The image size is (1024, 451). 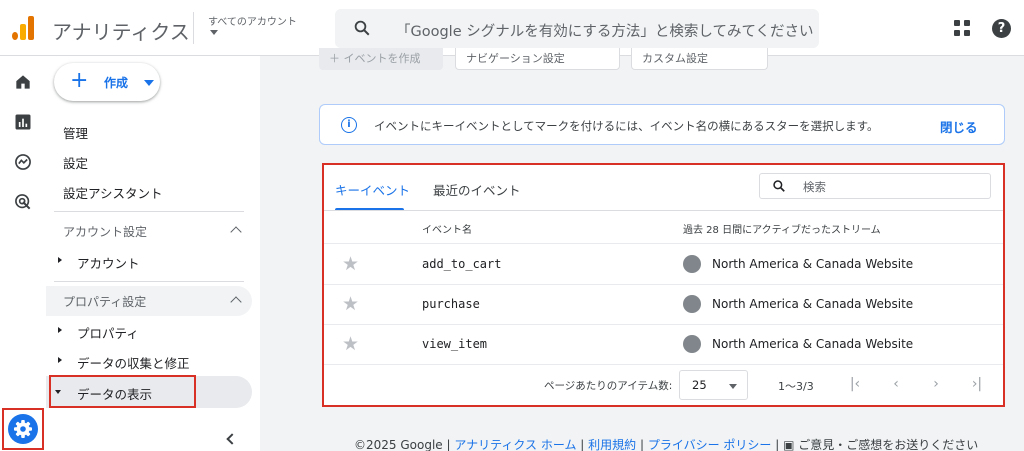 What do you see at coordinates (612, 444) in the screenshot?
I see `footer-link-terms: 利用規約` at bounding box center [612, 444].